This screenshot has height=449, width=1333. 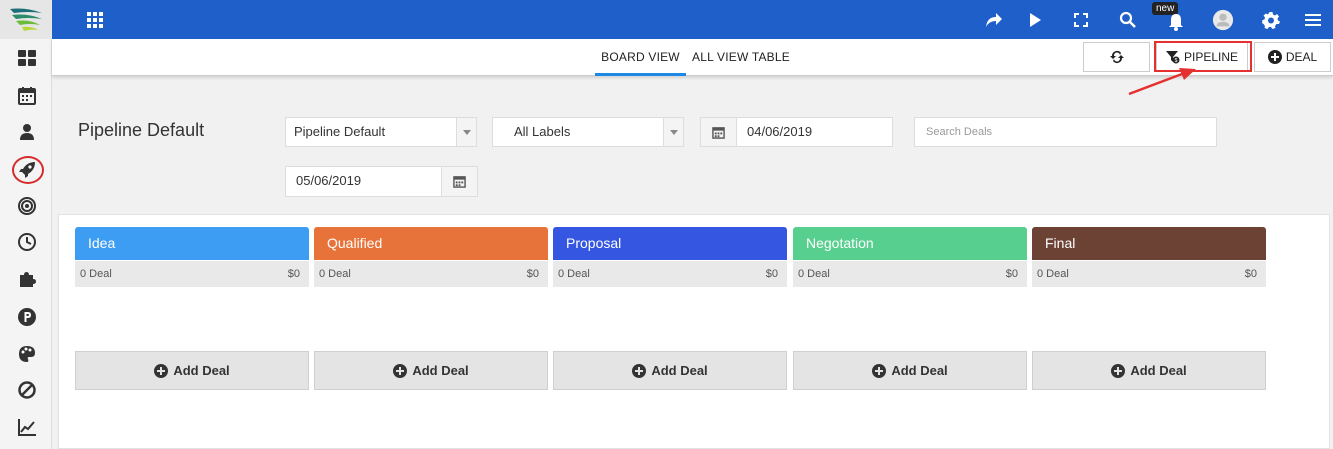 What do you see at coordinates (431, 274) in the screenshot?
I see `stage-summary-qualified: 0 Deal $0` at bounding box center [431, 274].